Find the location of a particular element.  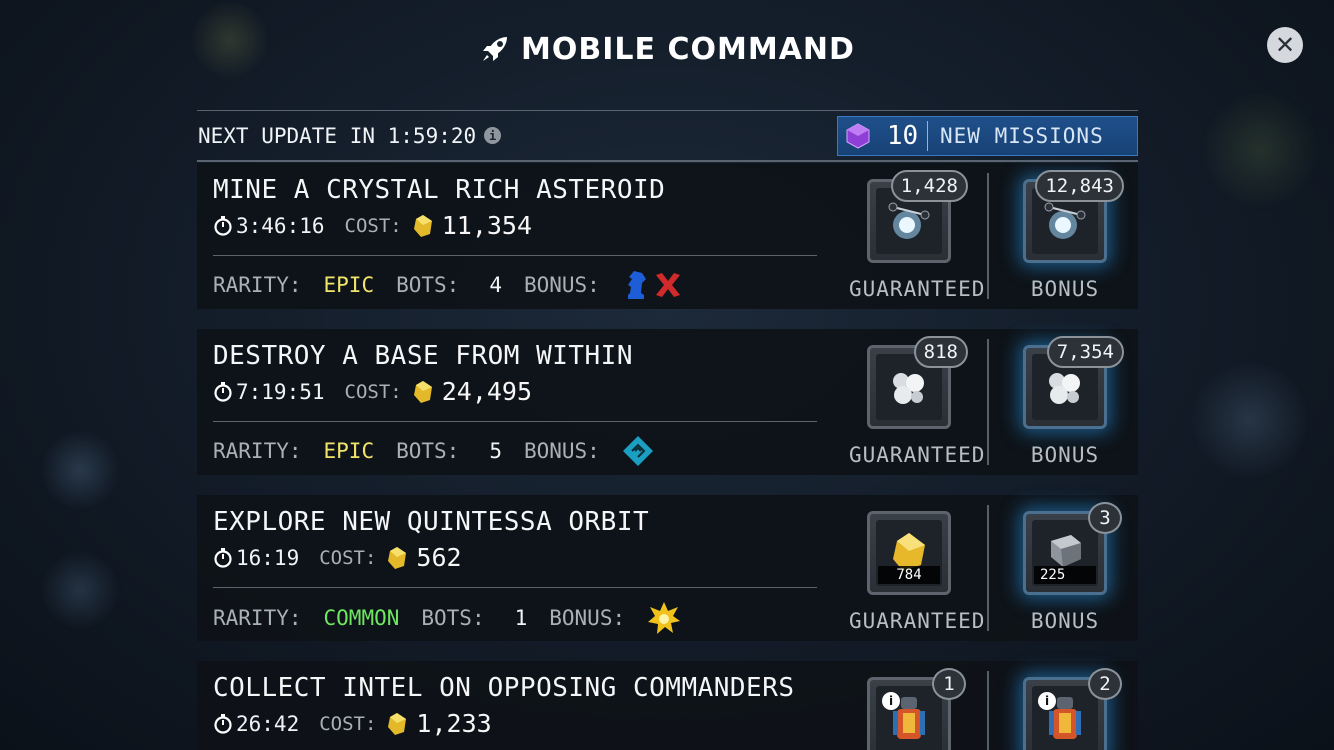

reward-quantity: 225 is located at coordinates (1065, 575).